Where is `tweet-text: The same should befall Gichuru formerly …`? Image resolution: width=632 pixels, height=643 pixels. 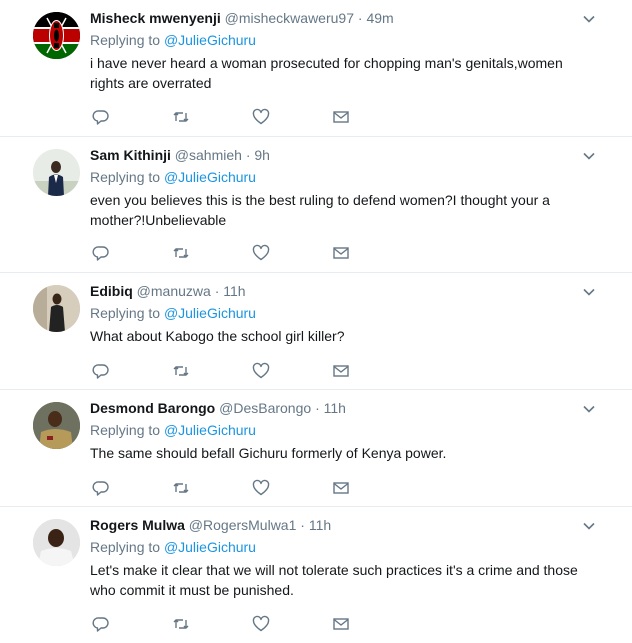 tweet-text: The same should befall Gichuru formerly … is located at coordinates (268, 453).